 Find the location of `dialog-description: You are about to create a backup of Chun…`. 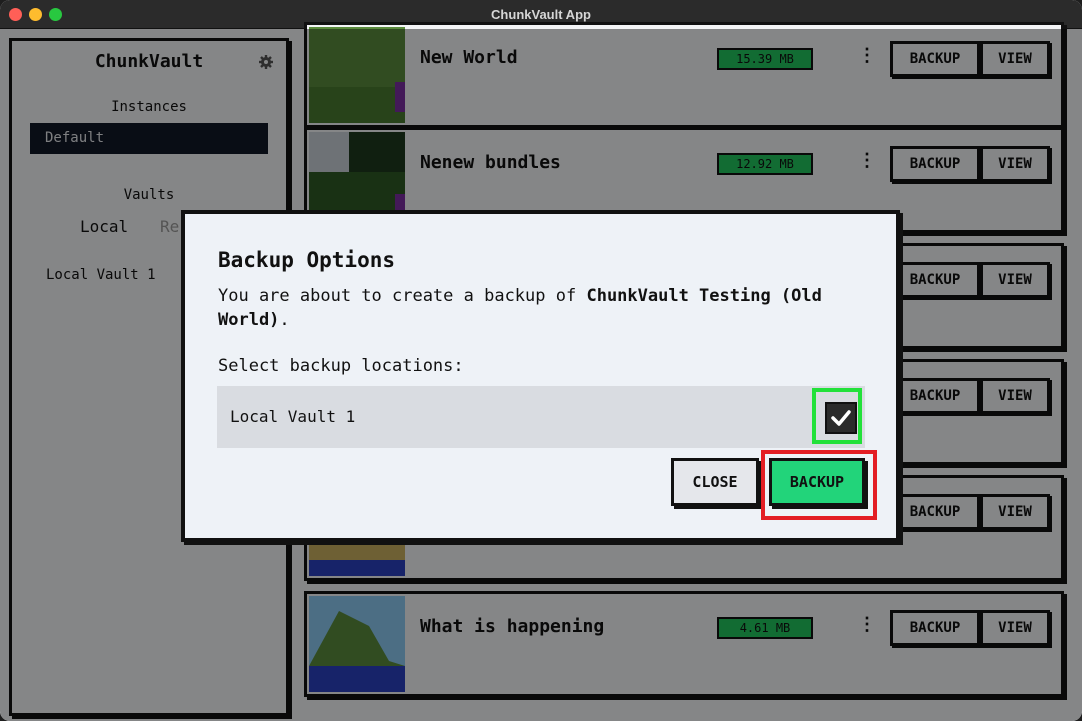

dialog-description: You are about to create a backup of Chun… is located at coordinates (538, 308).